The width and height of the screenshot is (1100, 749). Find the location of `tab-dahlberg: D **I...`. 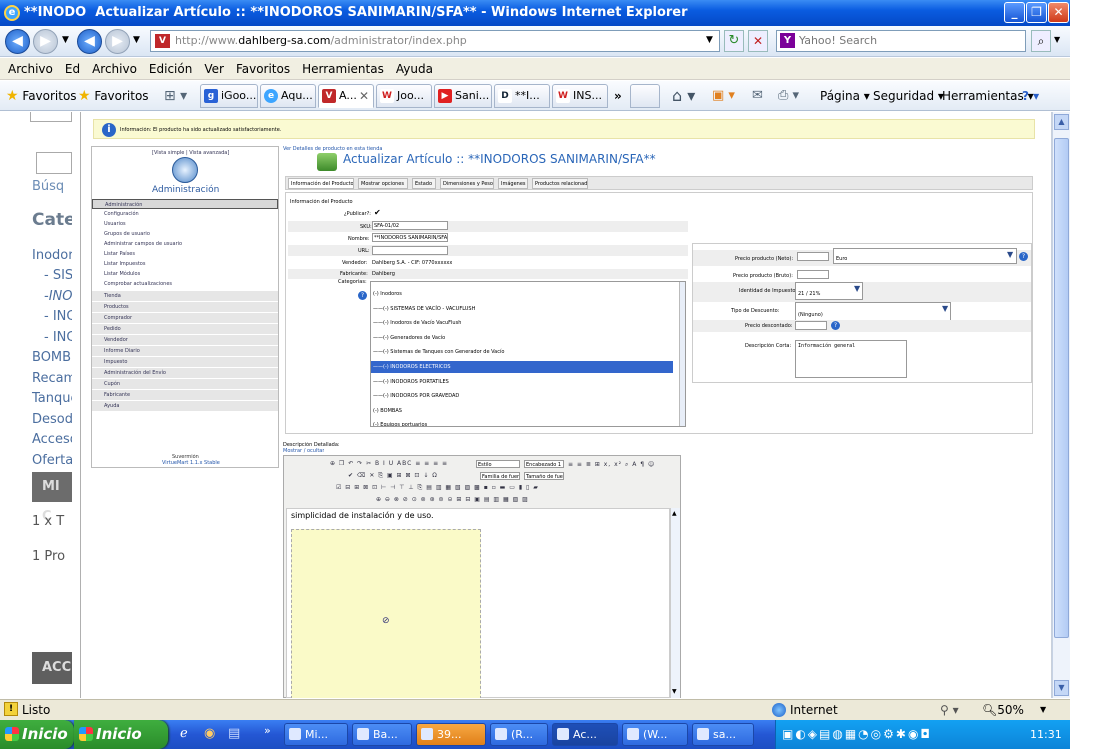

tab-dahlberg: D **I... is located at coordinates (522, 96).